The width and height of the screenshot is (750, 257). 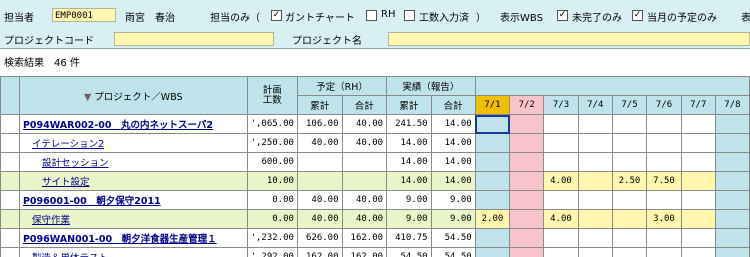 I want to click on wbs-name-link: P096WAN001-00 朝夕洋食器生産管理１, so click(x=133, y=238).